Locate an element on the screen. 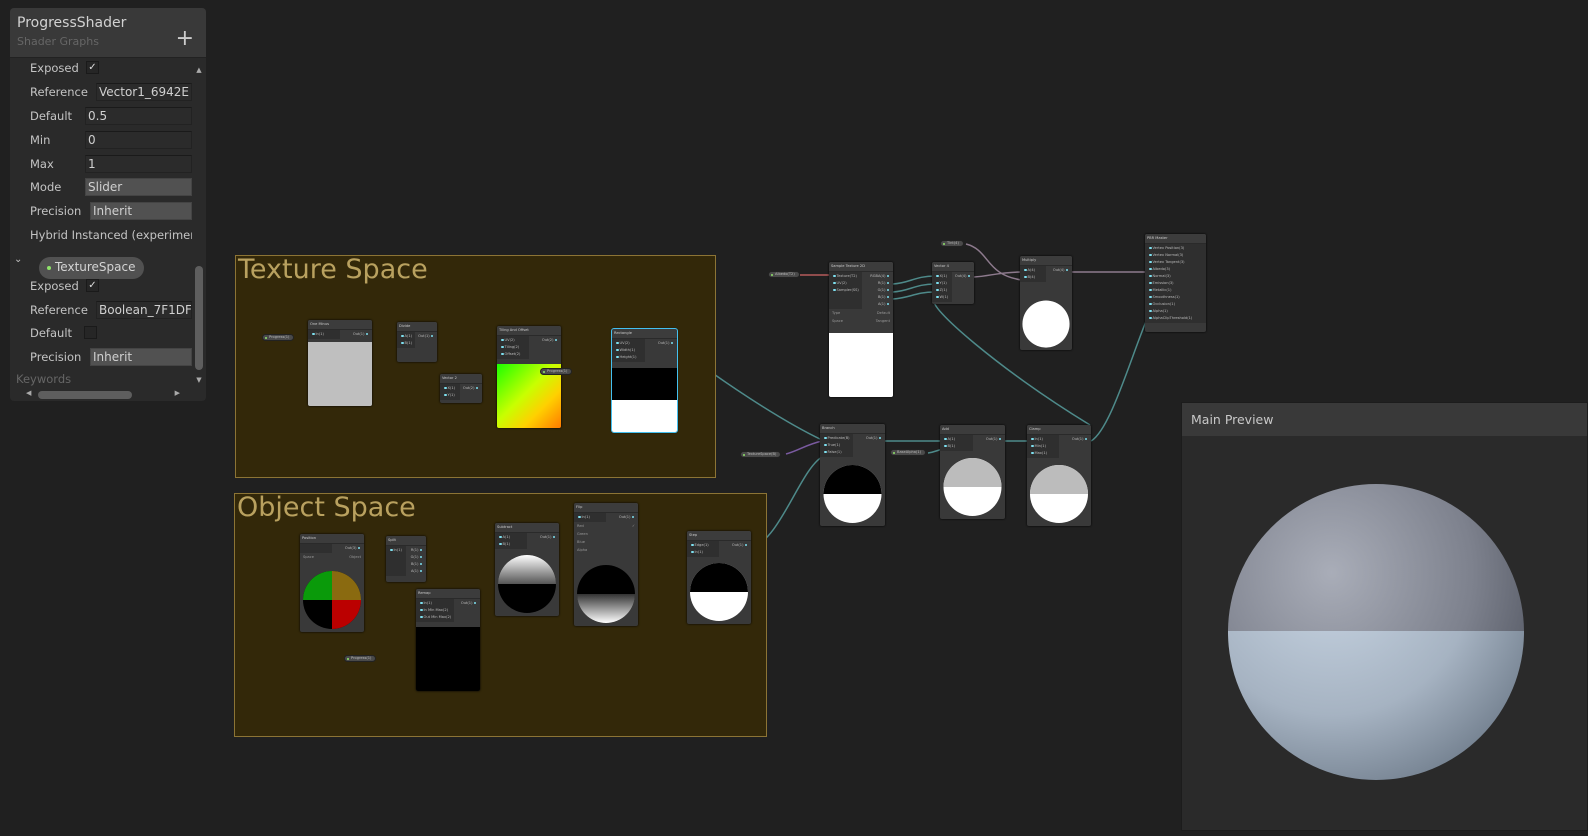 The width and height of the screenshot is (1588, 836). plus-icon: + is located at coordinates (185, 39).